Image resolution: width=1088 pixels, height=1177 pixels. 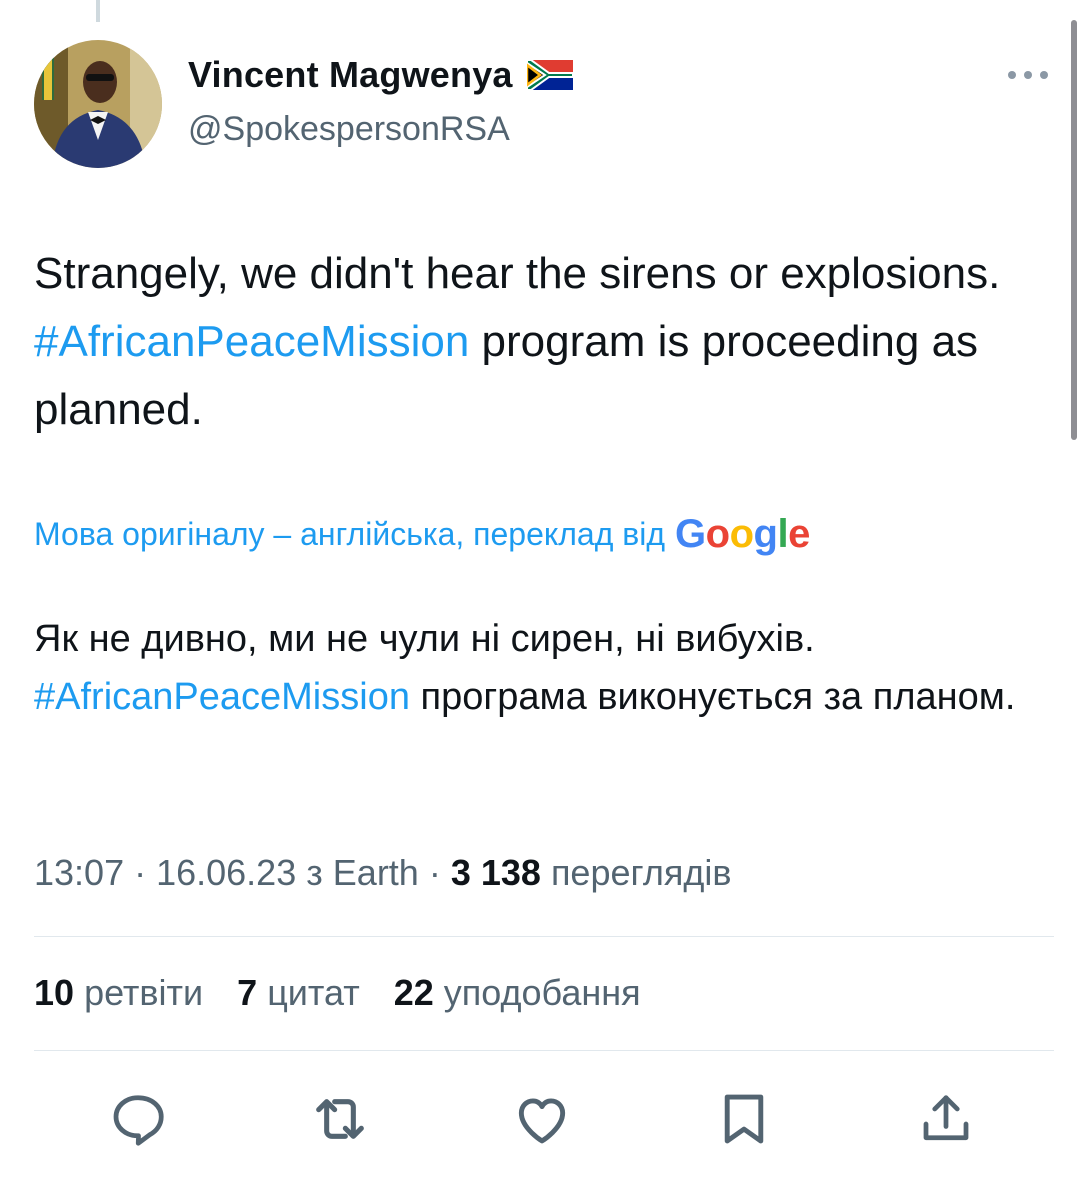 I want to click on quotes-count: 7, so click(x=247, y=992).